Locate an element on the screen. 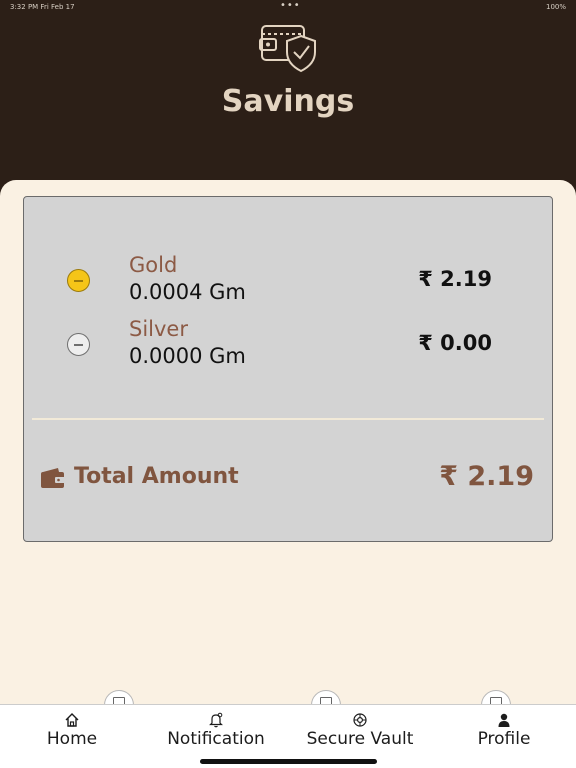  tab-profile: Profile is located at coordinates (504, 732).